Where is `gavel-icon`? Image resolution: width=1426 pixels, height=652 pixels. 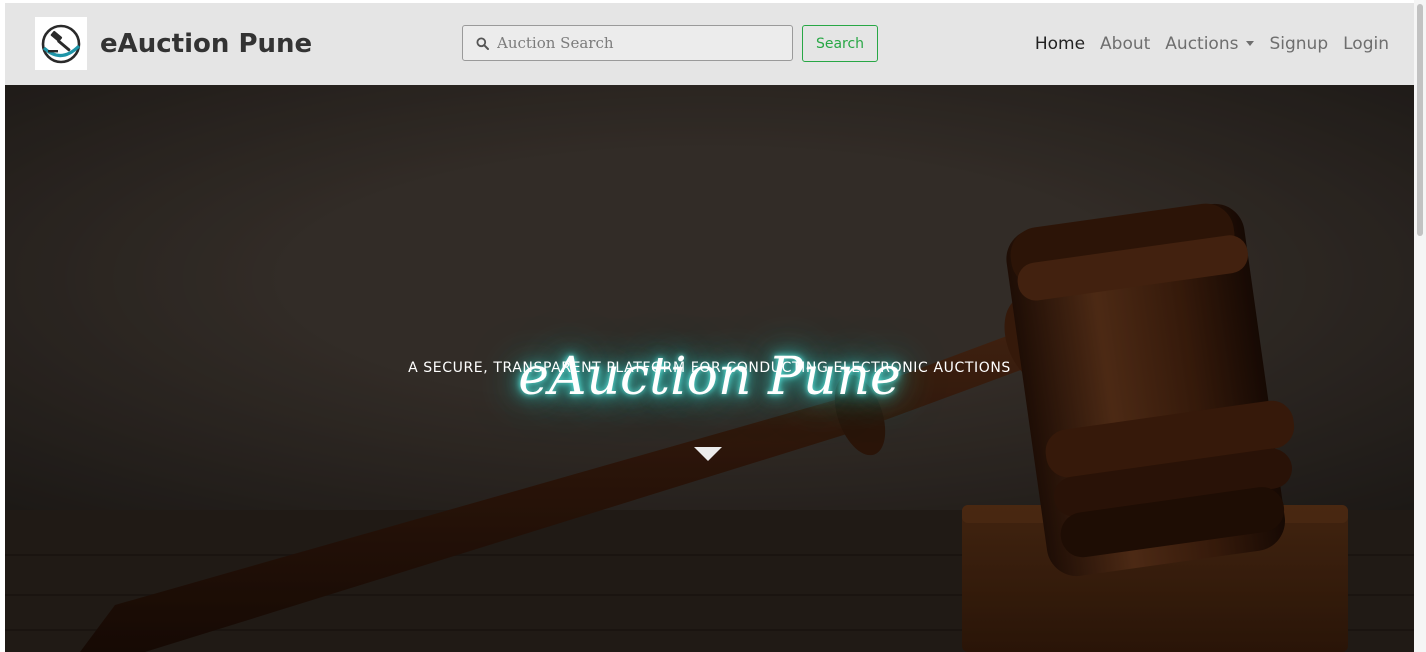 gavel-icon is located at coordinates (61, 43).